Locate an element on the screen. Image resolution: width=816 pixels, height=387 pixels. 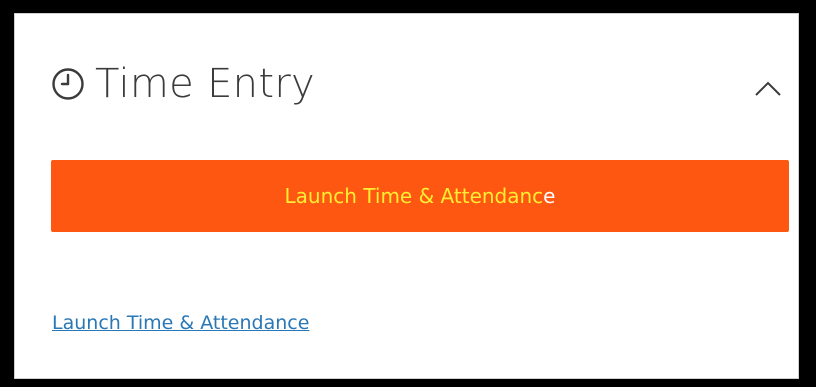
collapse-toggle is located at coordinates (768, 89).